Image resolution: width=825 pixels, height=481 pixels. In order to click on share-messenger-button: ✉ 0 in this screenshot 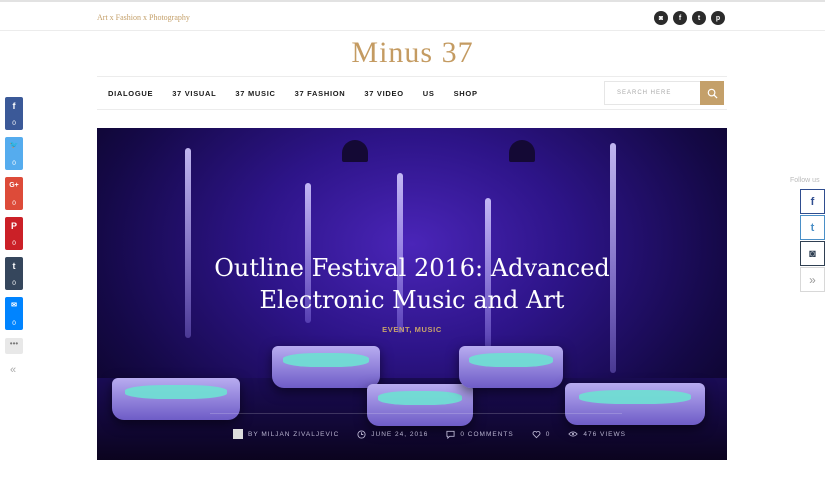, I will do `click(14, 313)`.